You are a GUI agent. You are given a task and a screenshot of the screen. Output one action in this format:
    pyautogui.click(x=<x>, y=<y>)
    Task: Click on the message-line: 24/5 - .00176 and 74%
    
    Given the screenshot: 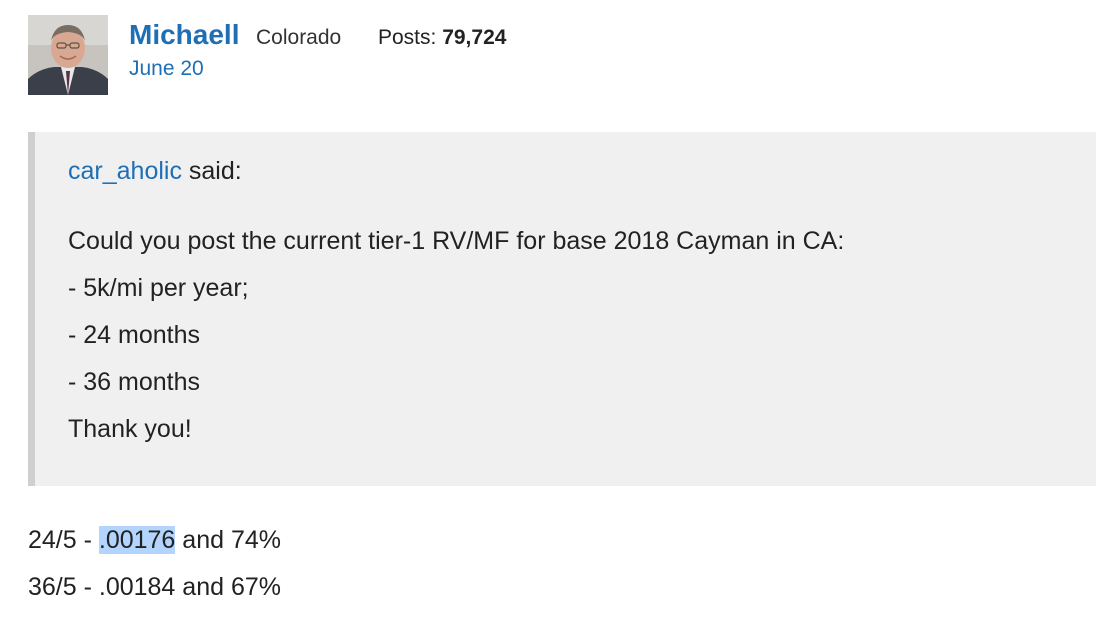 What is the action you would take?
    pyautogui.click(x=154, y=543)
    